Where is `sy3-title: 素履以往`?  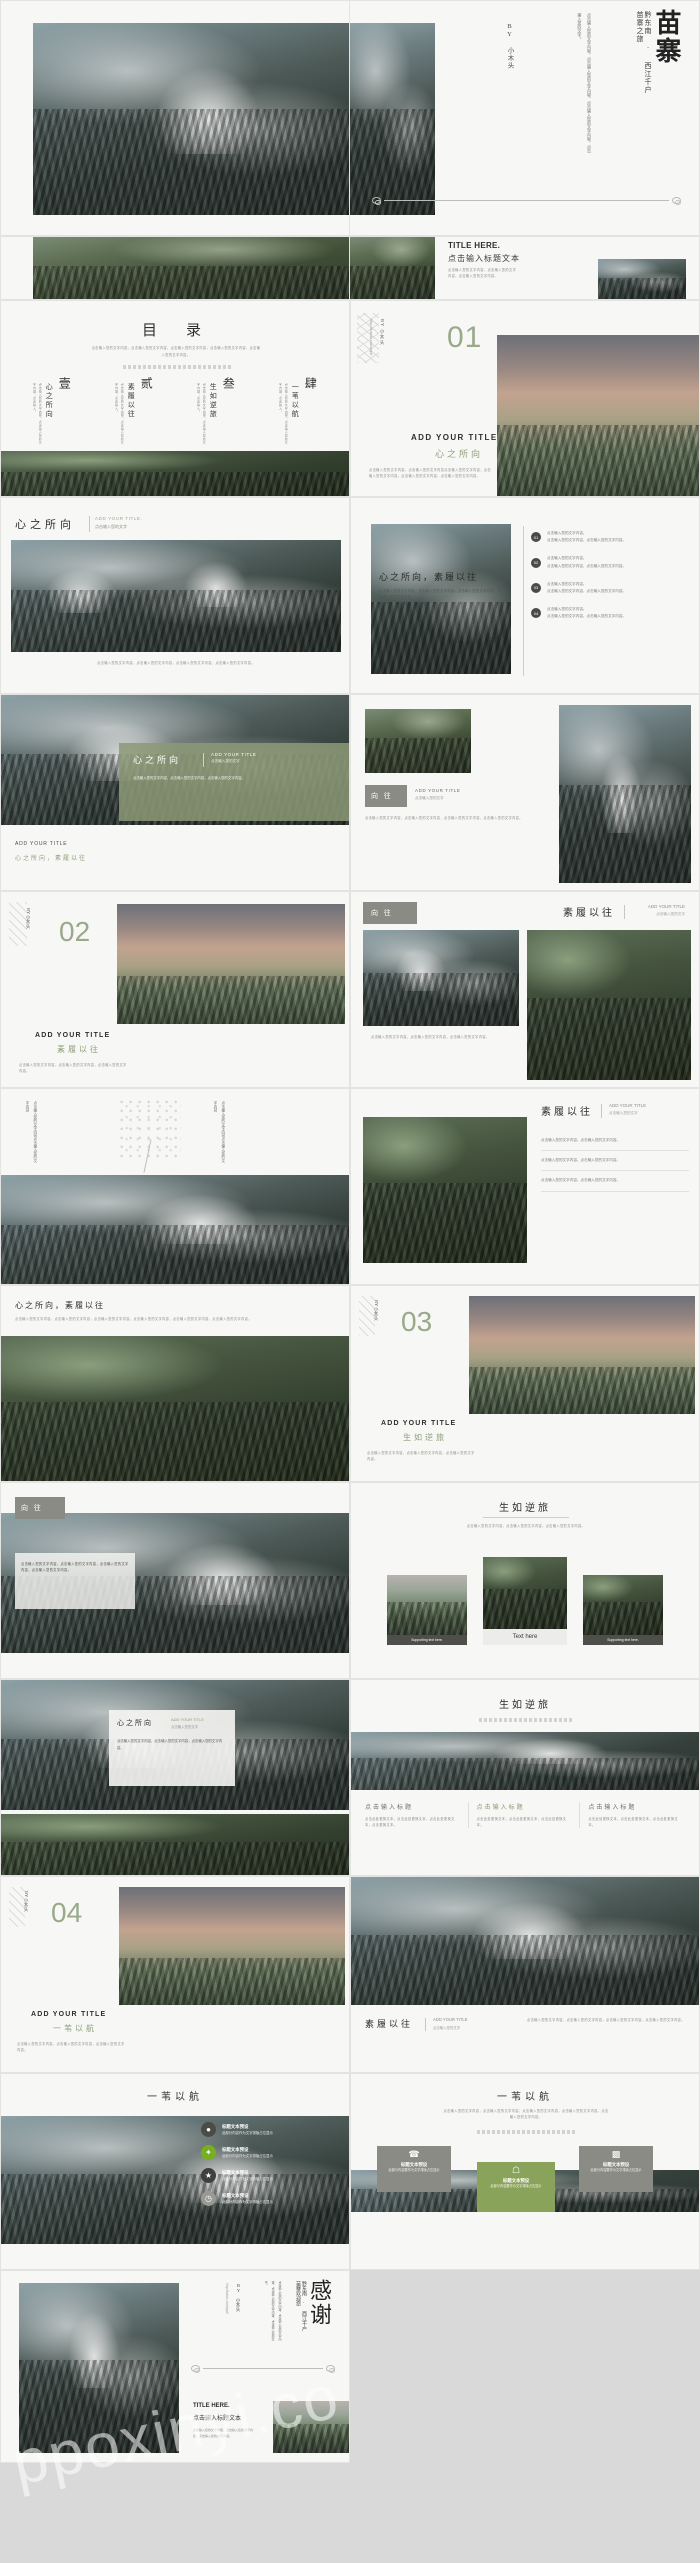 sy3-title: 素履以往 is located at coordinates (389, 2024).